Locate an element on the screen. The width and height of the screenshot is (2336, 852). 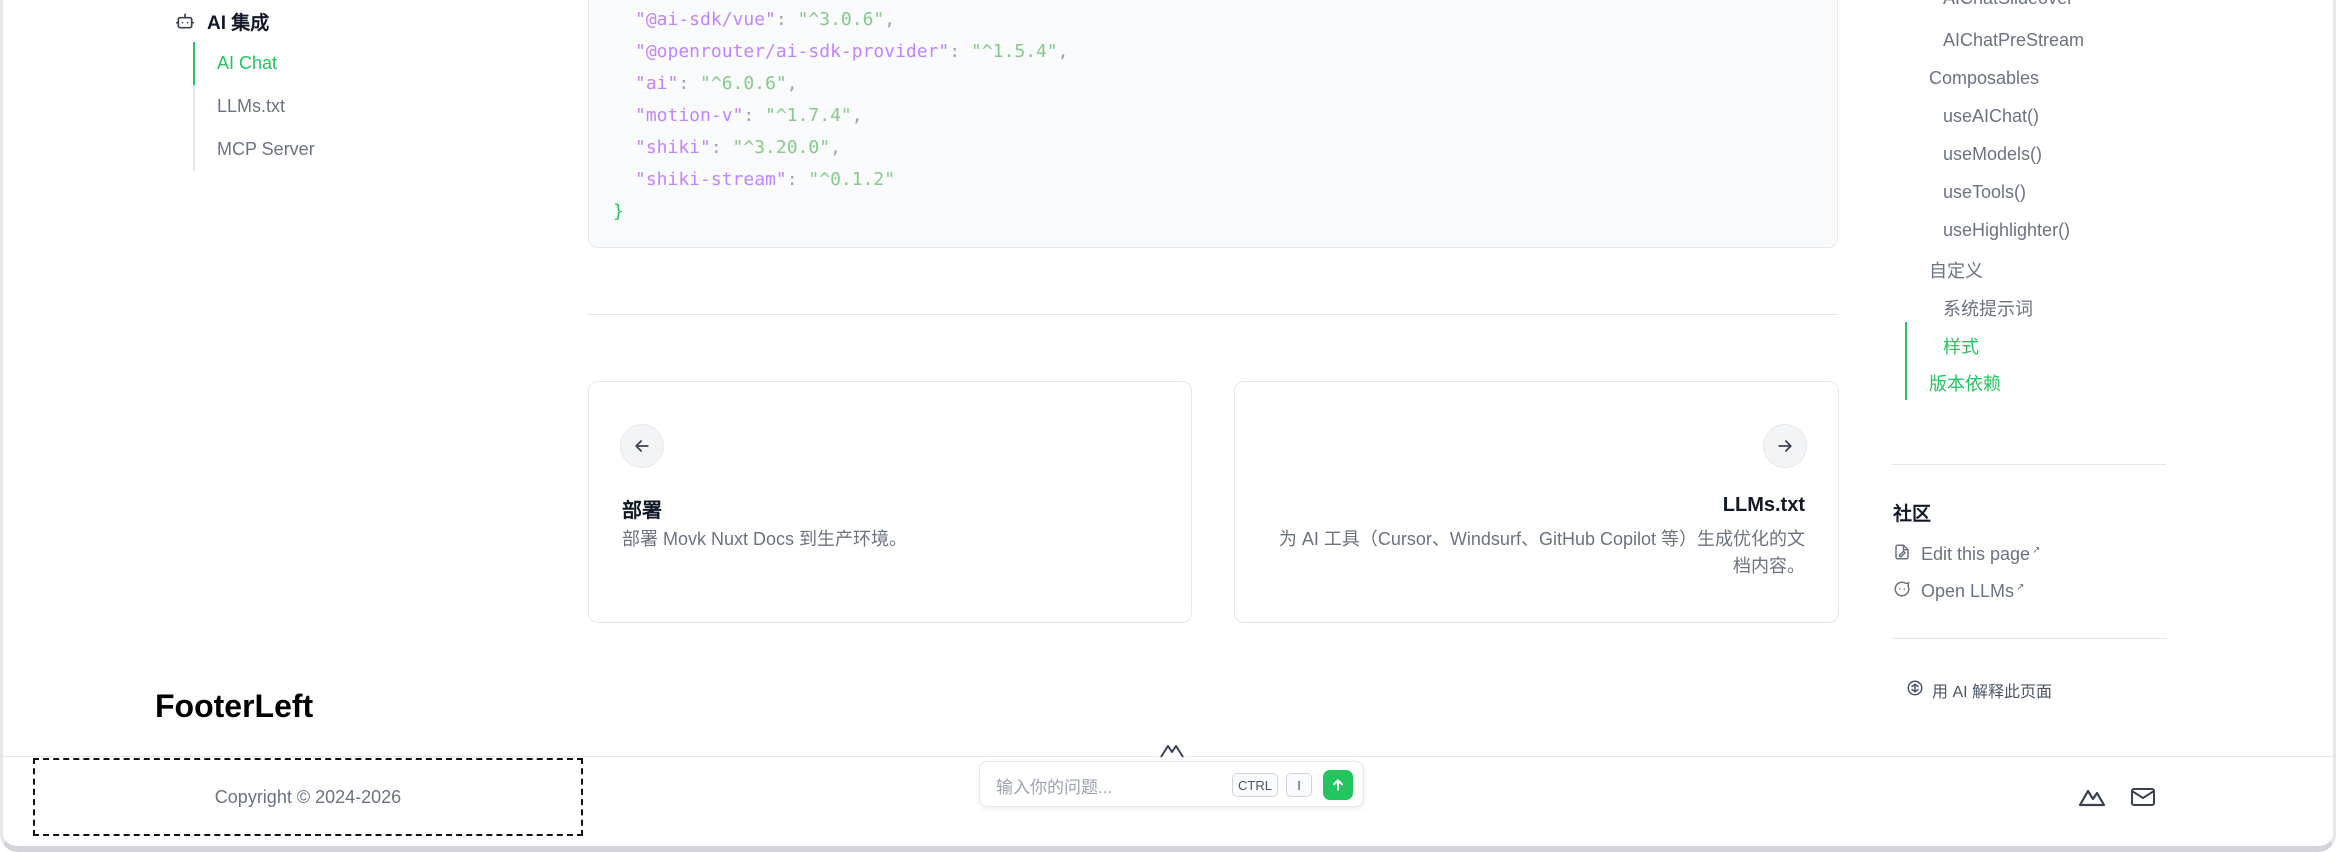
footer-logo-link is located at coordinates (2092, 797).